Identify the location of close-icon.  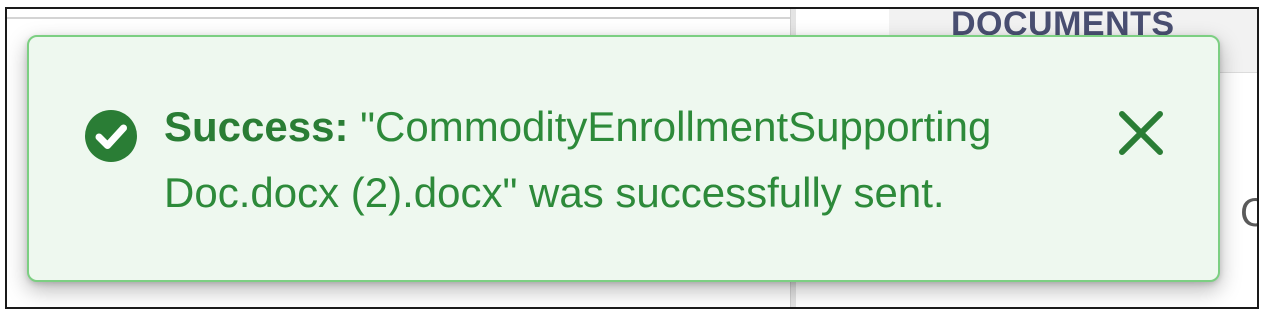
(1141, 133).